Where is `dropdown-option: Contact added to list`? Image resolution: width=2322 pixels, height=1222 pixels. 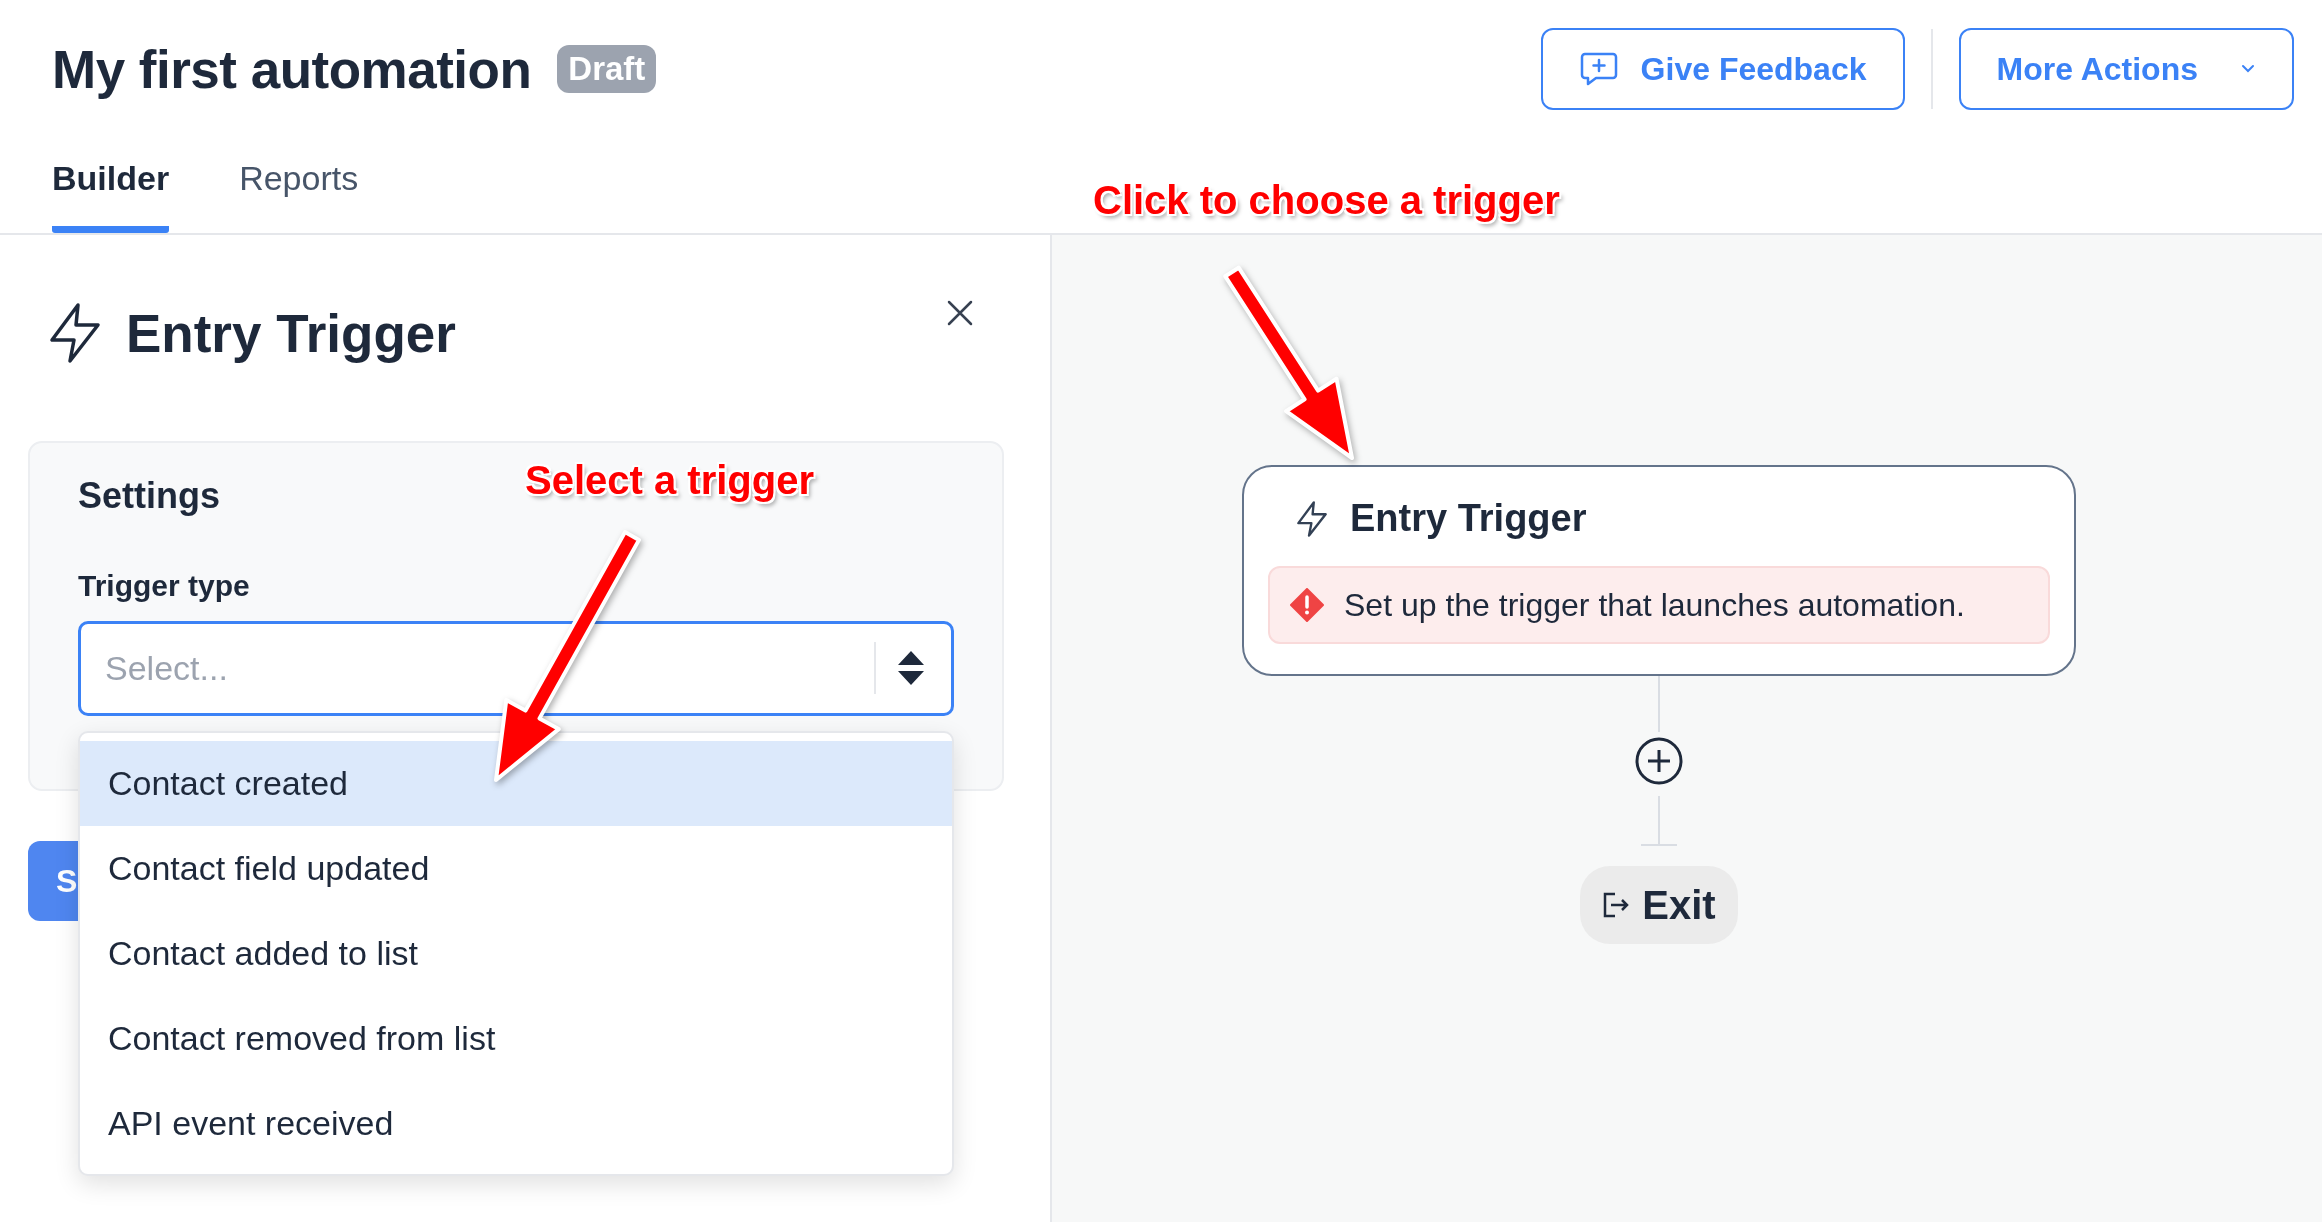 dropdown-option: Contact added to list is located at coordinates (516, 953).